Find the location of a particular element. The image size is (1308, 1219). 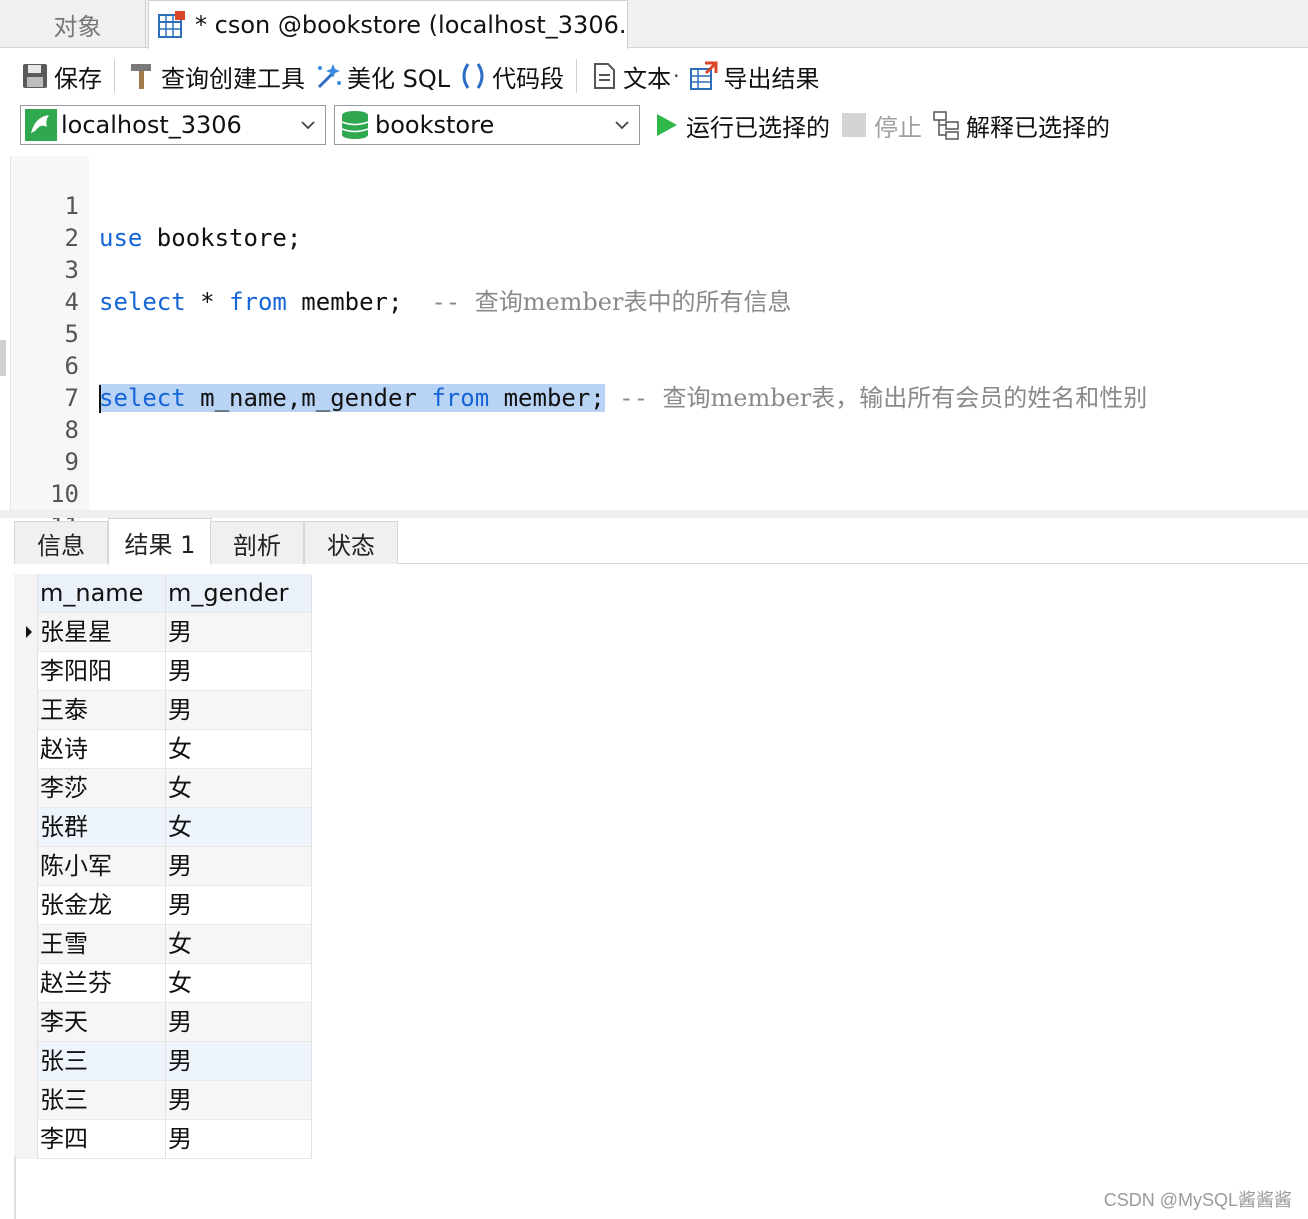

beautify-sql-button: 美化 SQL is located at coordinates (381, 76).